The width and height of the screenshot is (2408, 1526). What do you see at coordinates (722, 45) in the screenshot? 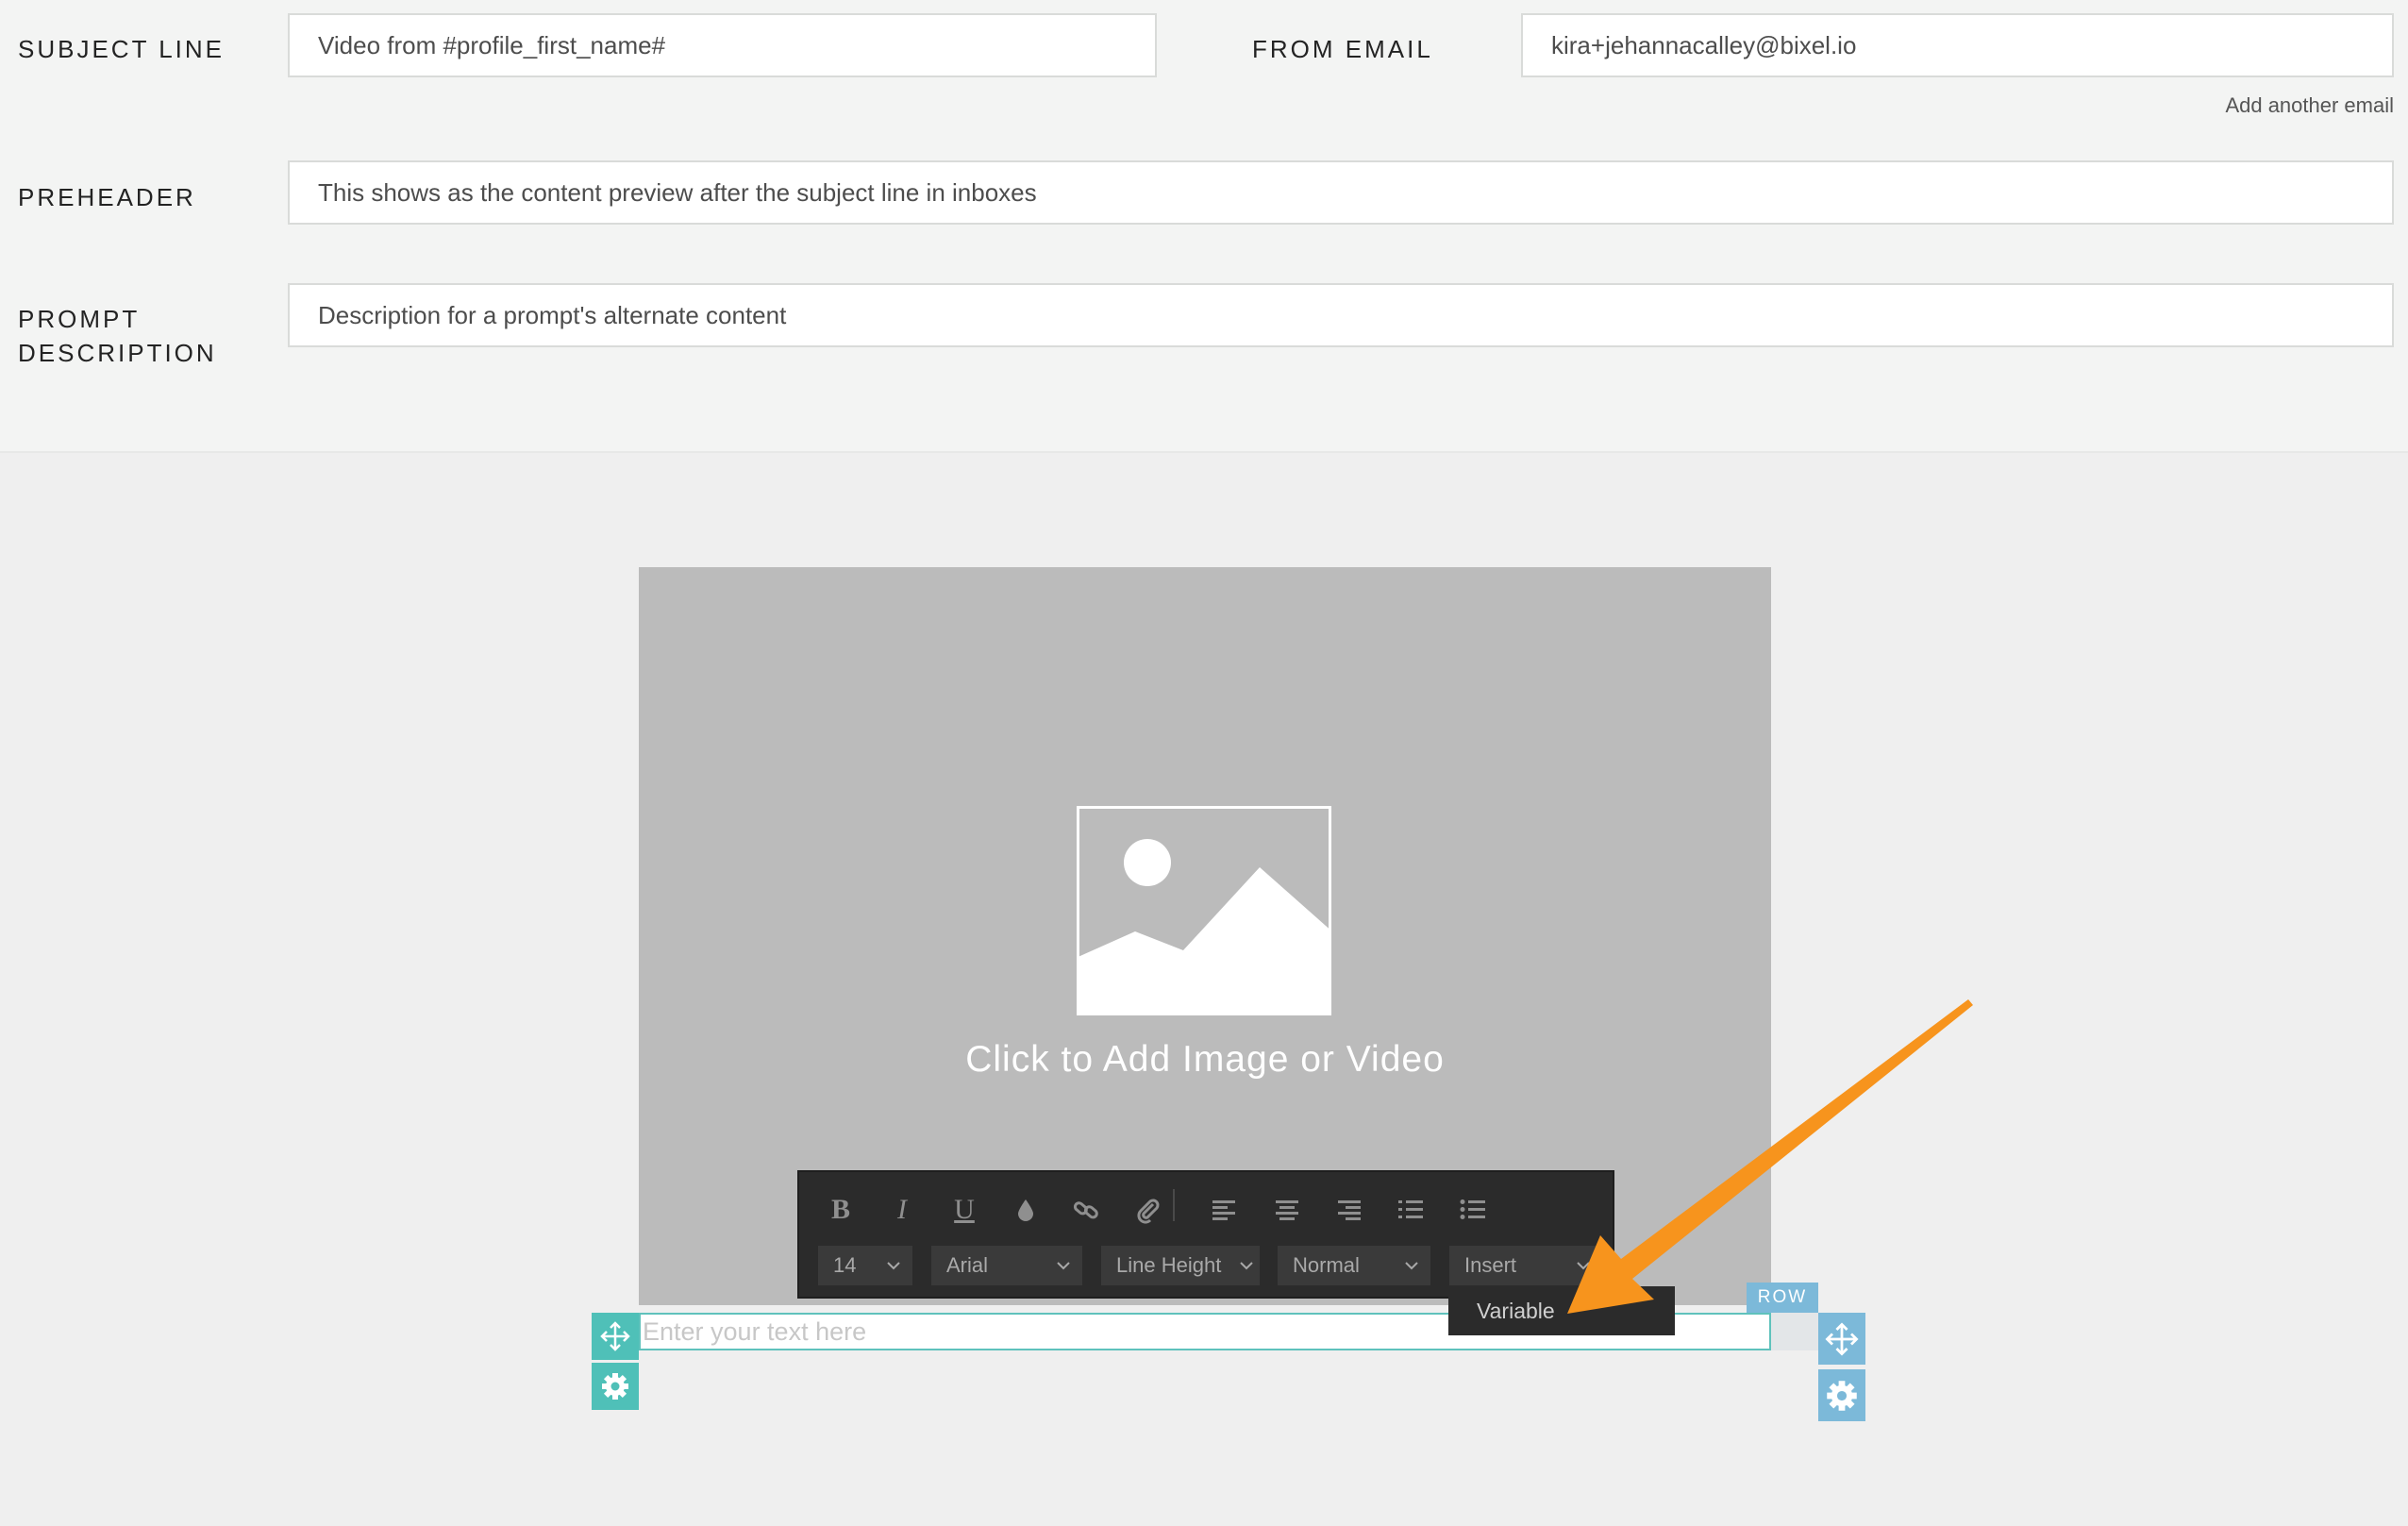
I see `subject-line-input` at bounding box center [722, 45].